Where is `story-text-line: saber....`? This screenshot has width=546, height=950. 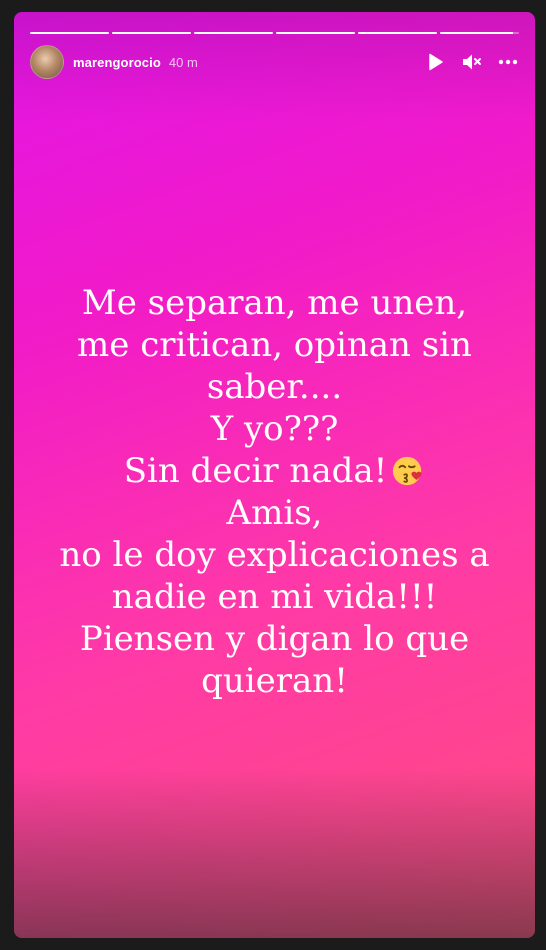 story-text-line: saber.... is located at coordinates (274, 387).